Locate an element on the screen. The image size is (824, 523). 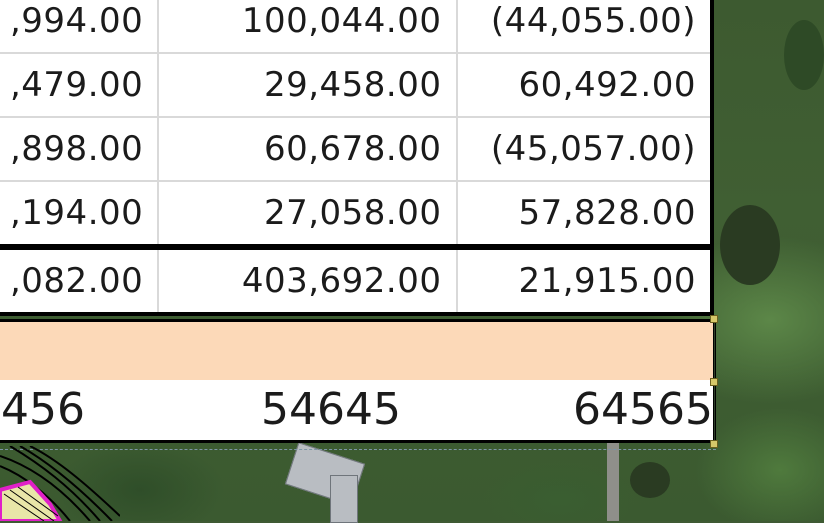
value-cell: 54645 is located at coordinates (331, 409).